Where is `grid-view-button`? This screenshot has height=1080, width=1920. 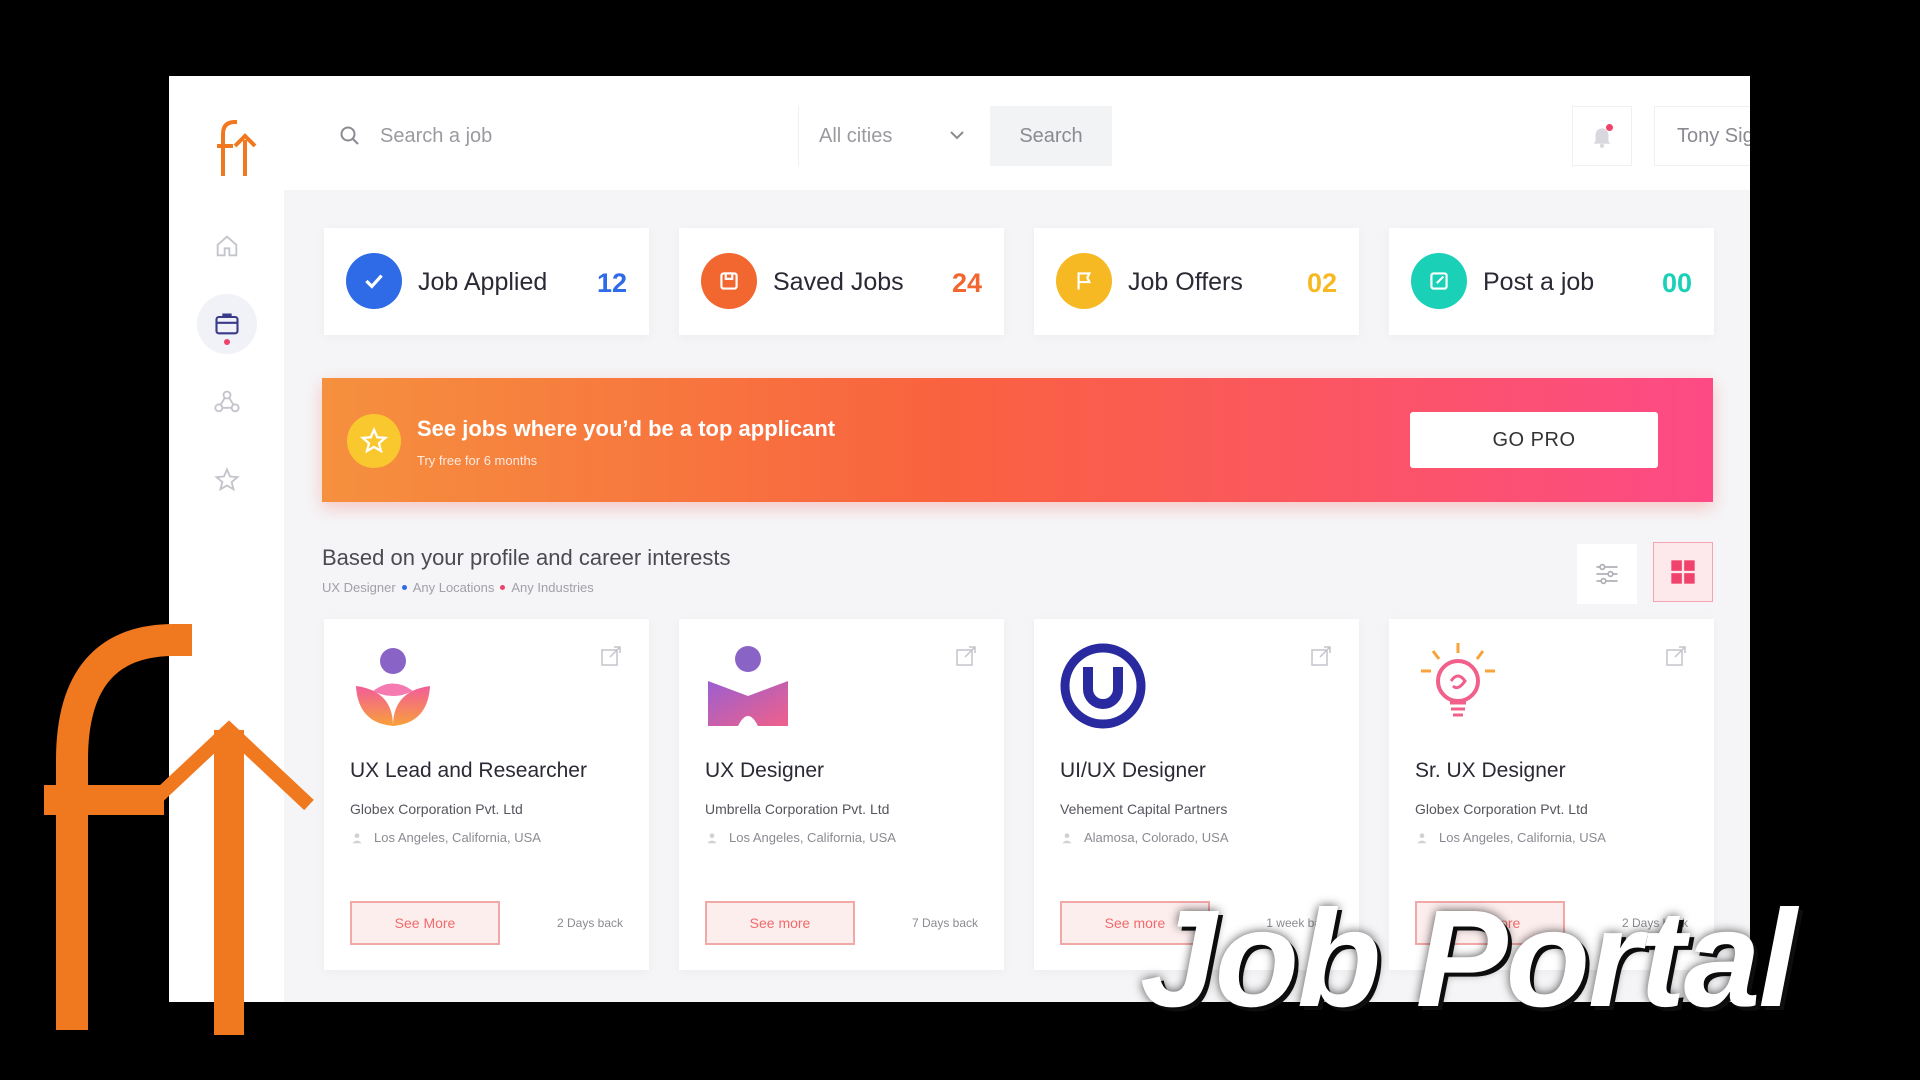
grid-view-button is located at coordinates (1683, 572).